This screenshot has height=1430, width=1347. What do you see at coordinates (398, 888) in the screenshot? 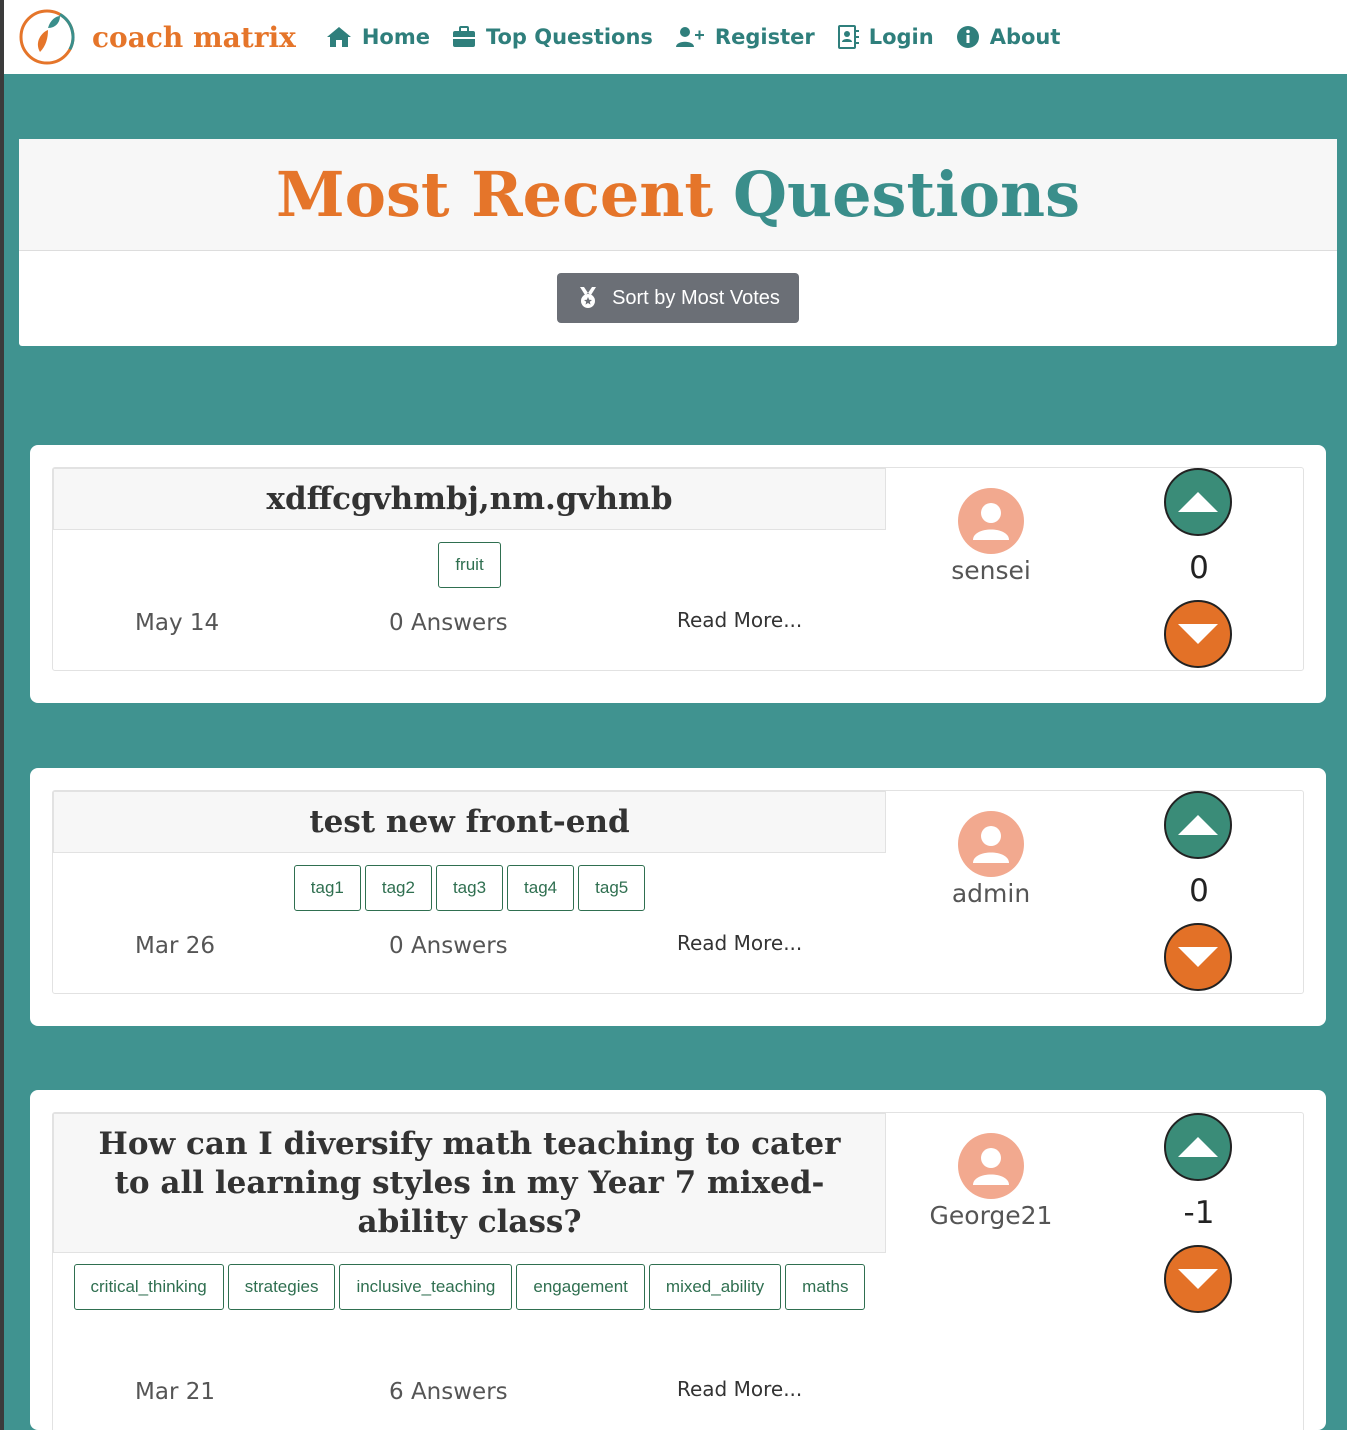
I see `tag-pill: tag2` at bounding box center [398, 888].